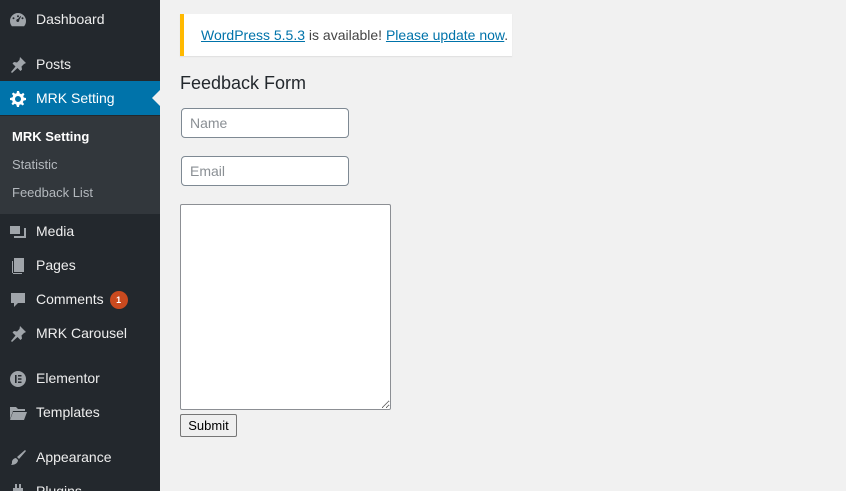 The image size is (846, 491). What do you see at coordinates (80, 265) in the screenshot?
I see `menu-item-pages: Pages` at bounding box center [80, 265].